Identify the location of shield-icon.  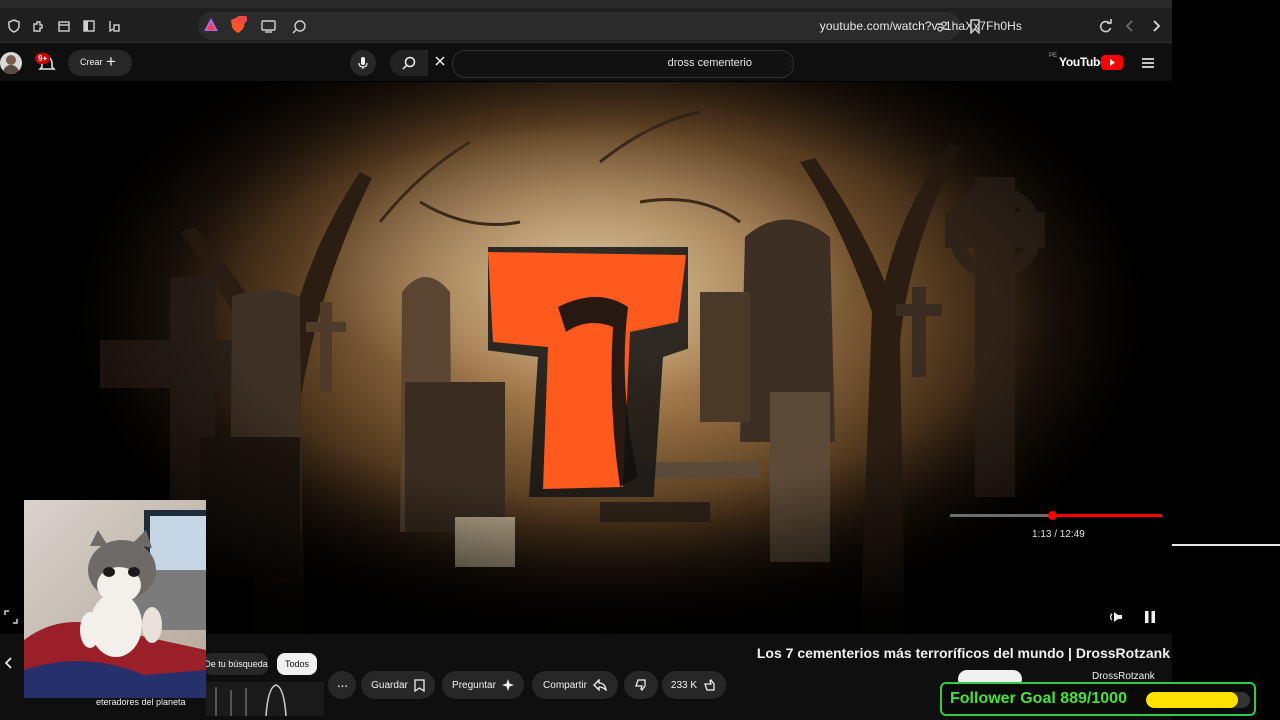
(14, 26).